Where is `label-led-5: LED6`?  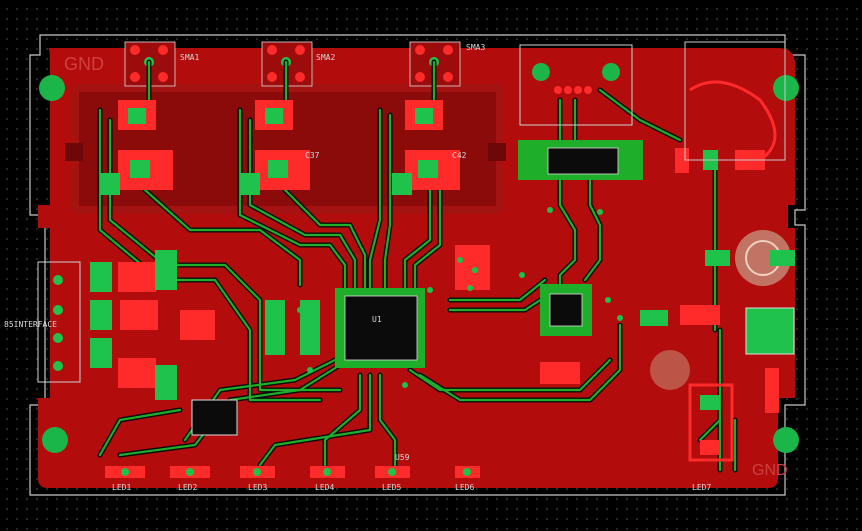 label-led-5: LED6 is located at coordinates (464, 487).